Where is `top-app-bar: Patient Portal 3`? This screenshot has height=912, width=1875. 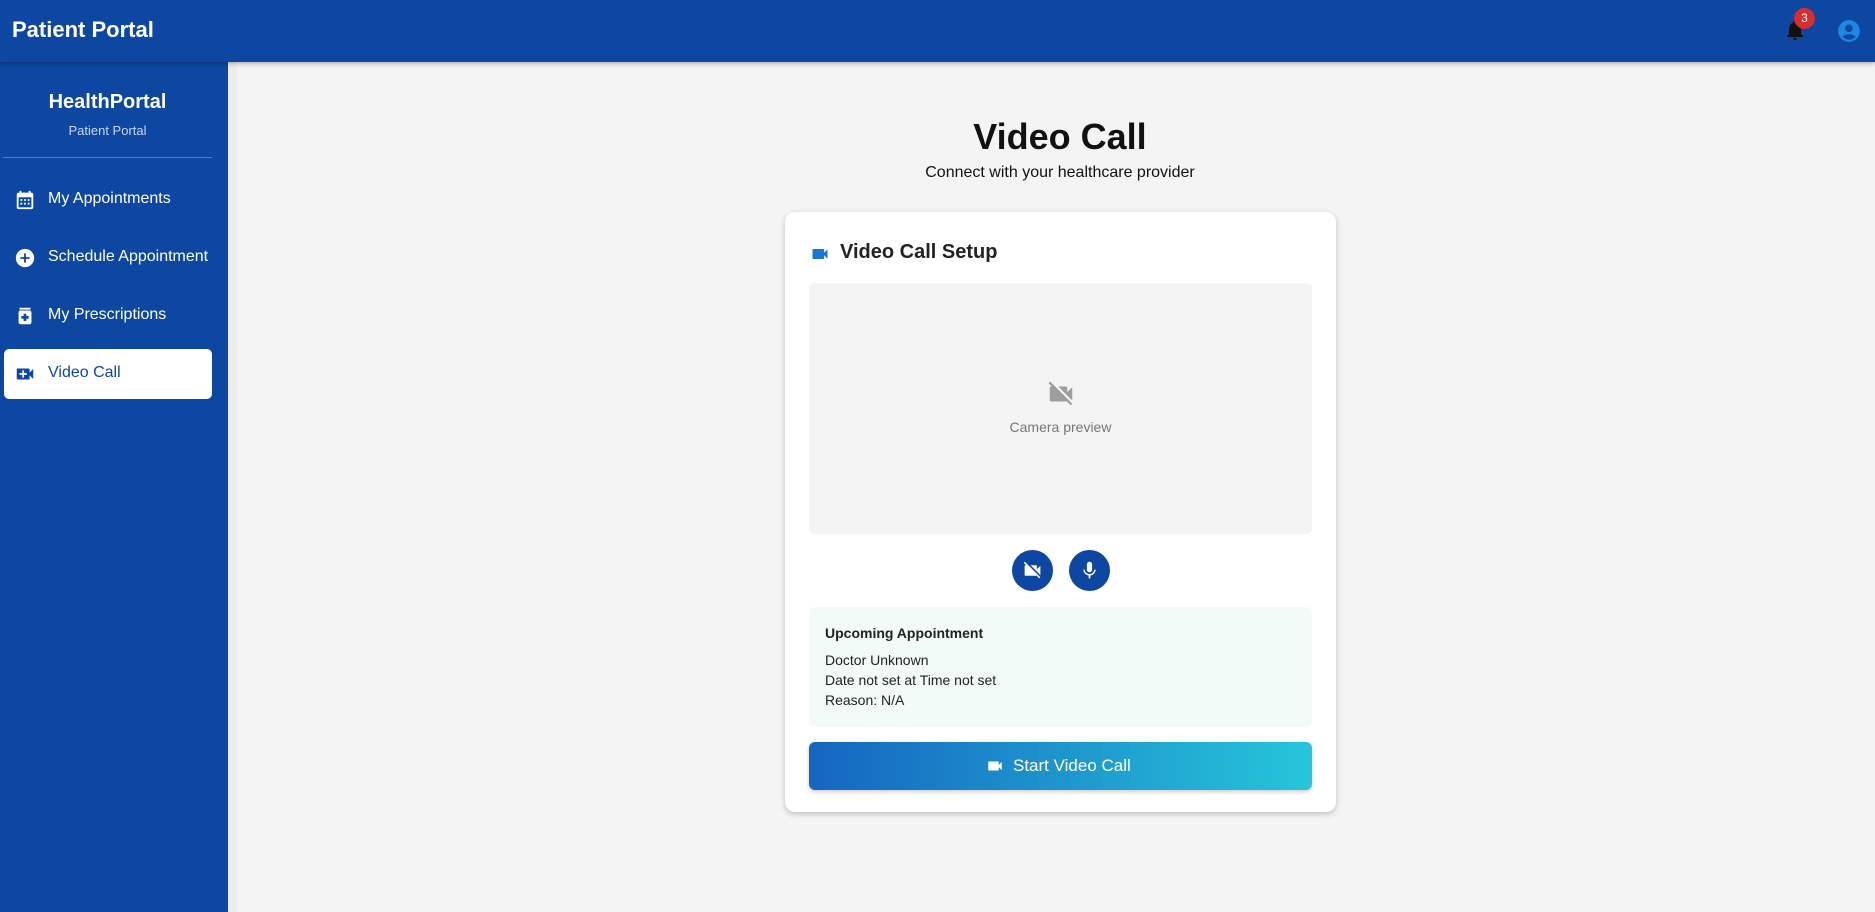 top-app-bar: Patient Portal 3 is located at coordinates (937, 31).